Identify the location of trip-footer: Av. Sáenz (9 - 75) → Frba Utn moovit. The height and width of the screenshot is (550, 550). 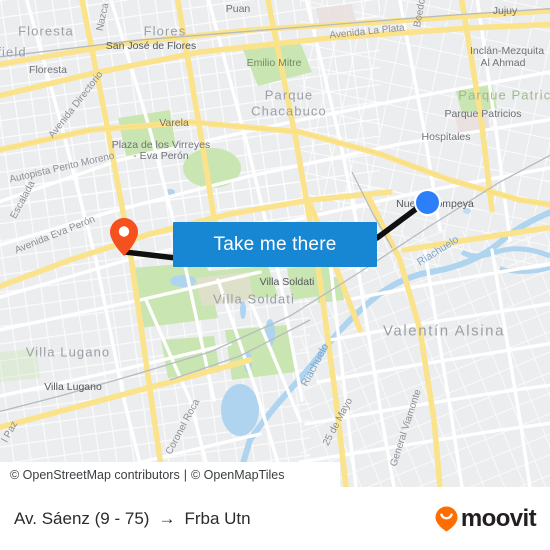
(275, 518).